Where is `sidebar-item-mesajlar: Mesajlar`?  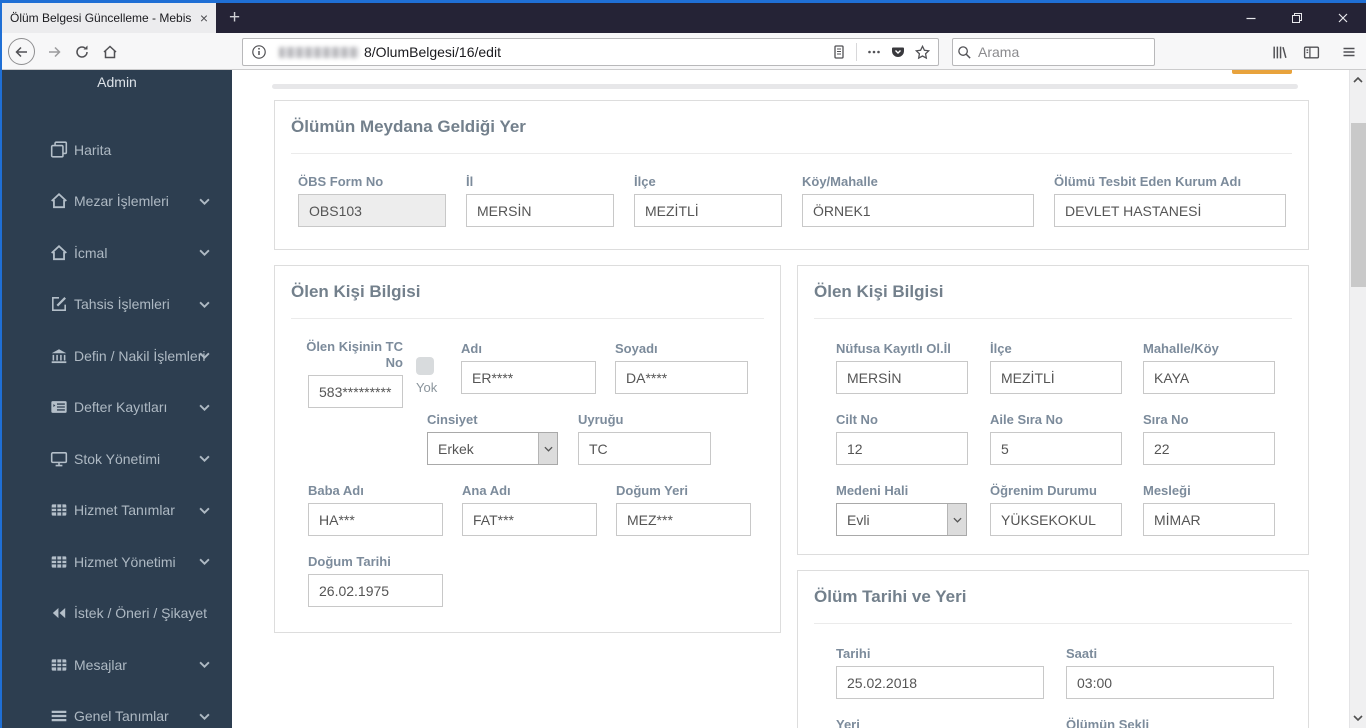 sidebar-item-mesajlar: Mesajlar is located at coordinates (117, 665).